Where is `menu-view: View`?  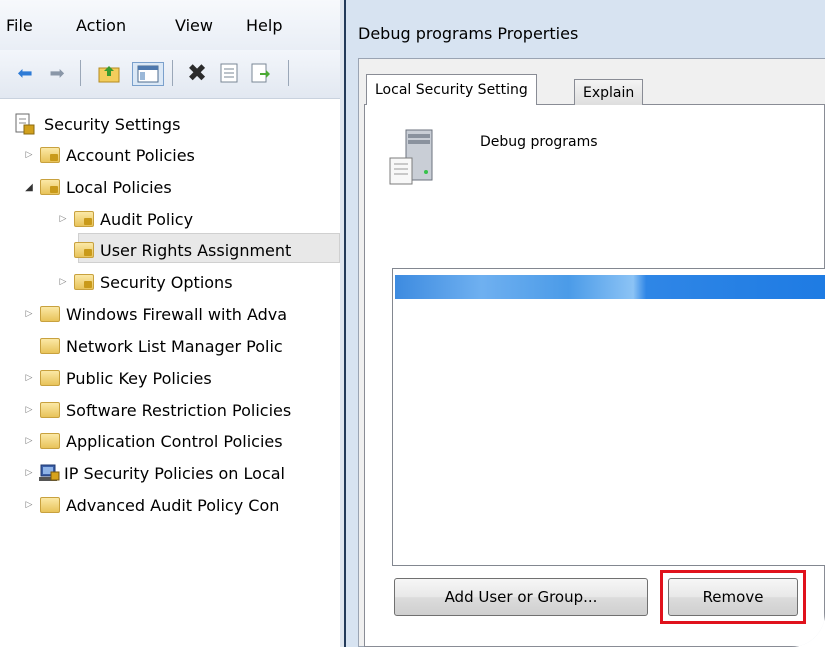
menu-view: View is located at coordinates (194, 25).